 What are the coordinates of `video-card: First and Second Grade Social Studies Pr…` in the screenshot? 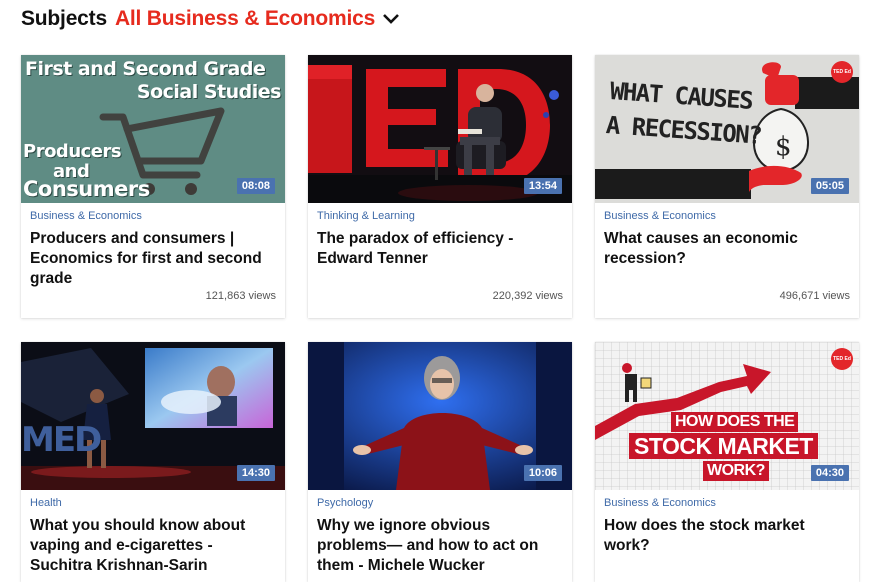 It's located at (153, 186).